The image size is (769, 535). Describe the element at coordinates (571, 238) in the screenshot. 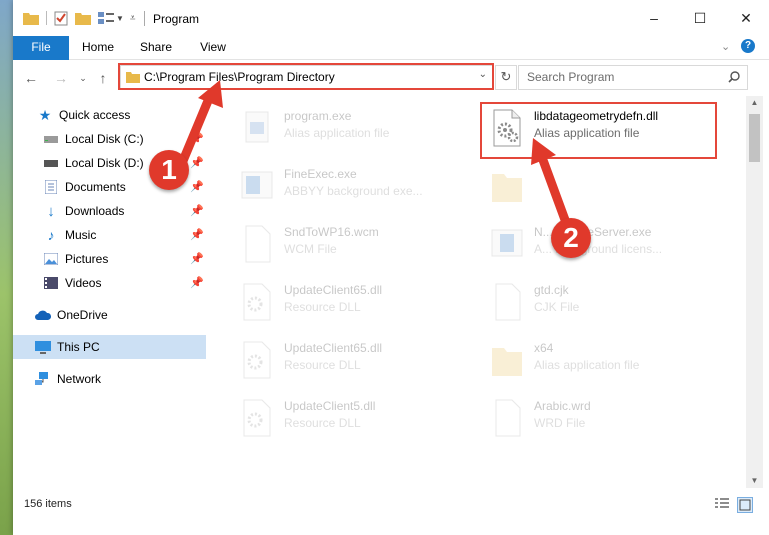

I see `step-2-badge: 2` at that location.